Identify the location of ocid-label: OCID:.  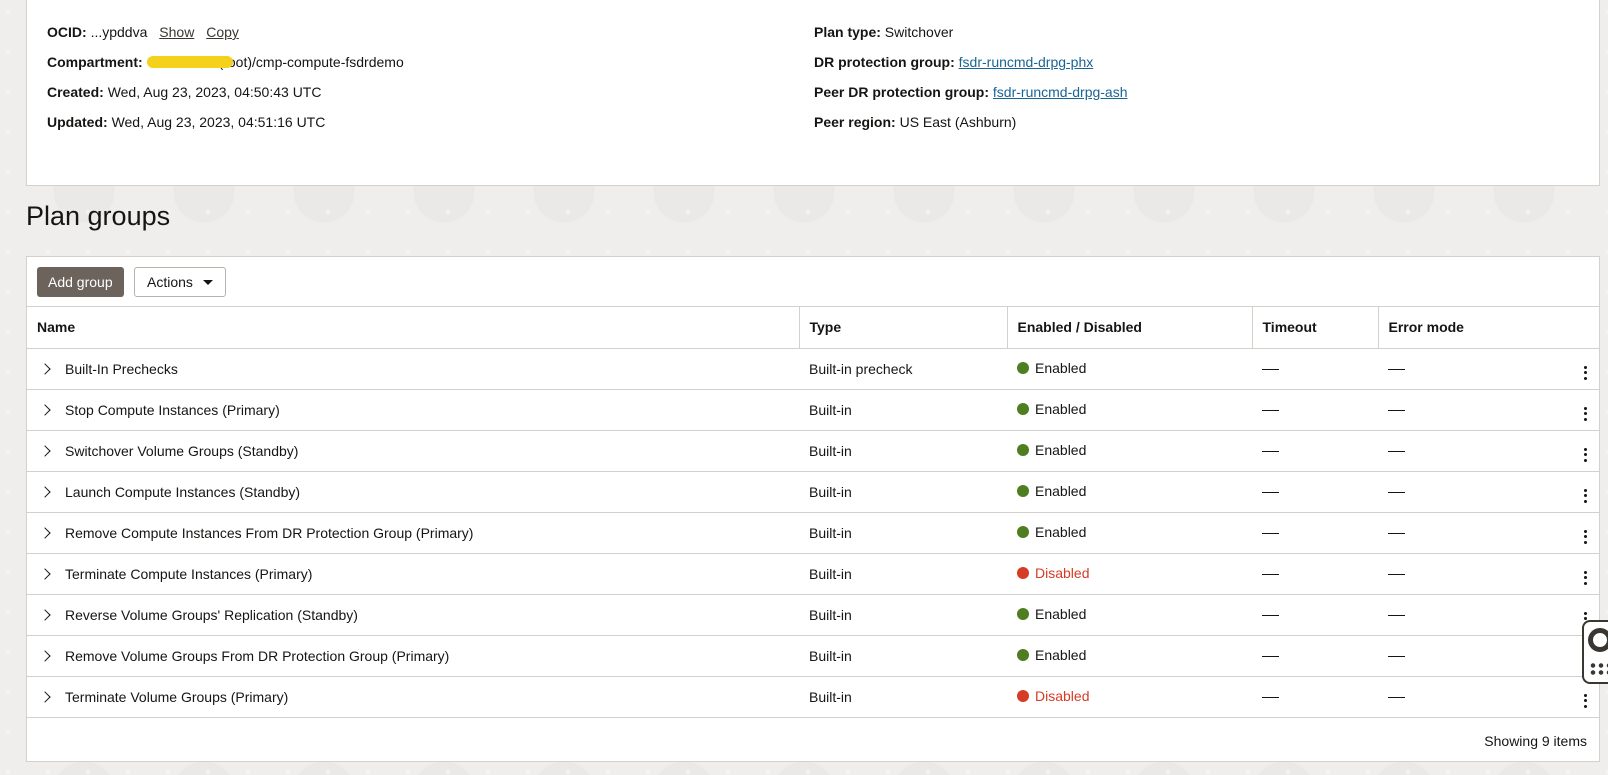
(67, 32).